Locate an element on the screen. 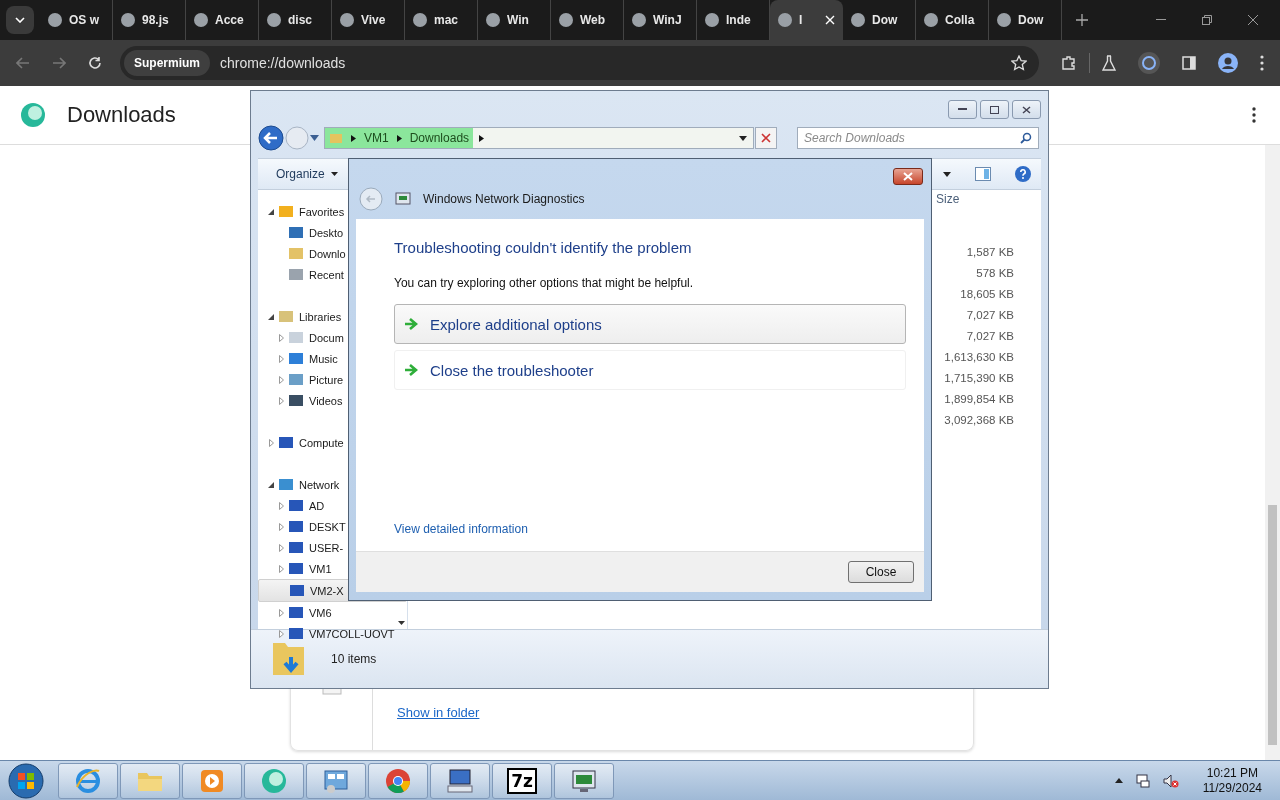  taskbar-button: 7z is located at coordinates (522, 780).